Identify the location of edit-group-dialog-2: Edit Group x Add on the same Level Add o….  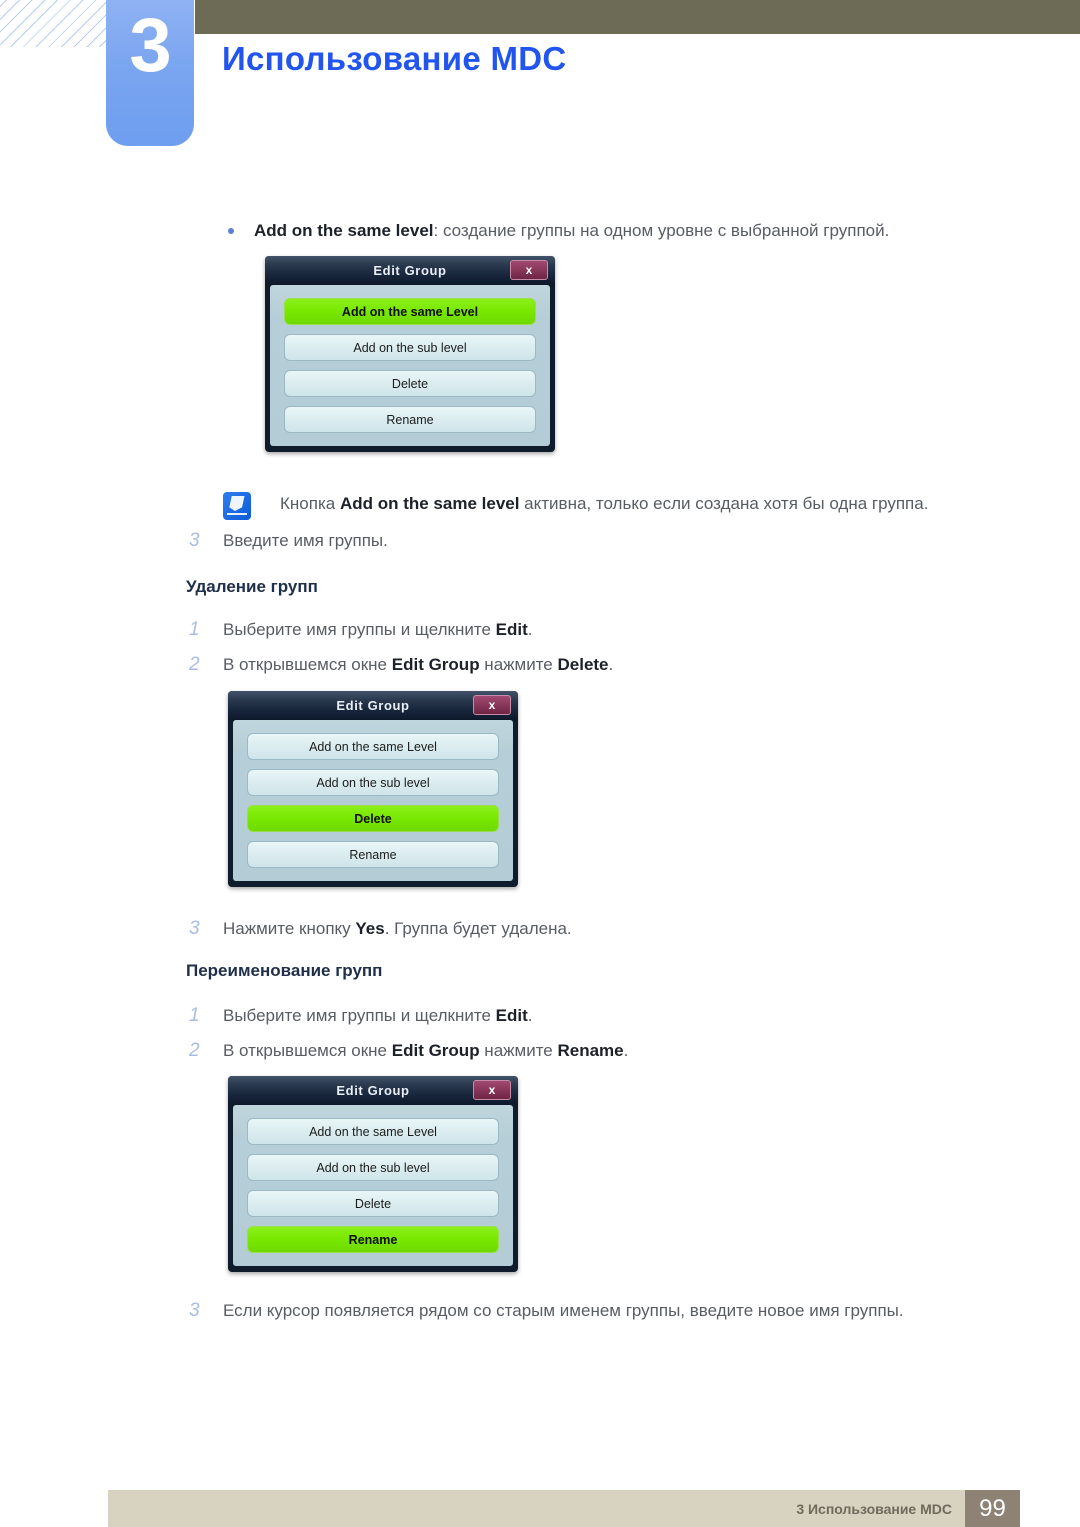
(373, 789).